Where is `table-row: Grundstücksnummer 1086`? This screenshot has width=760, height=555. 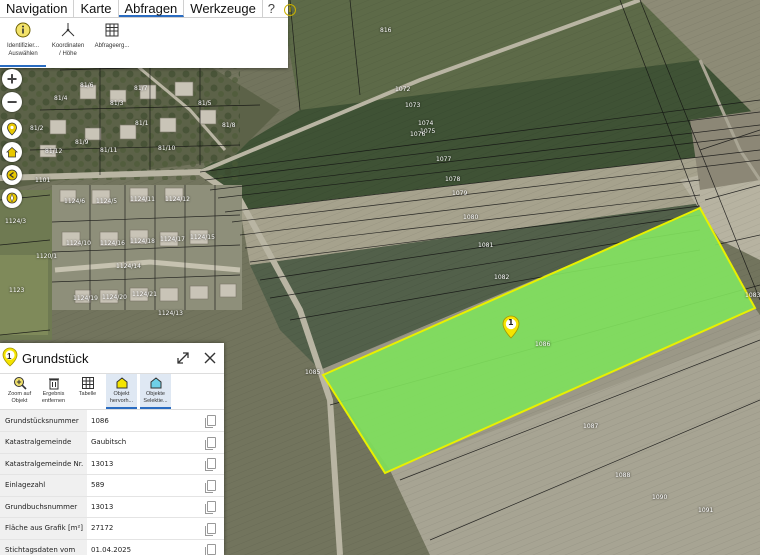
table-row: Grundstücksnummer 1086 is located at coordinates (112, 421).